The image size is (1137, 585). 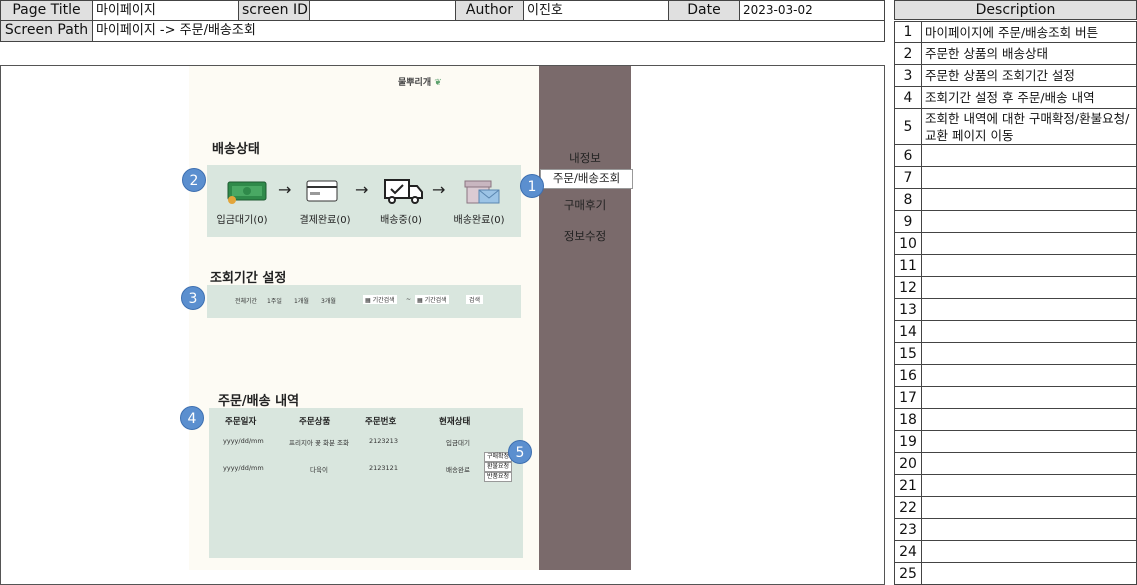 What do you see at coordinates (319, 469) in the screenshot?
I see `row2-product: 다육이` at bounding box center [319, 469].